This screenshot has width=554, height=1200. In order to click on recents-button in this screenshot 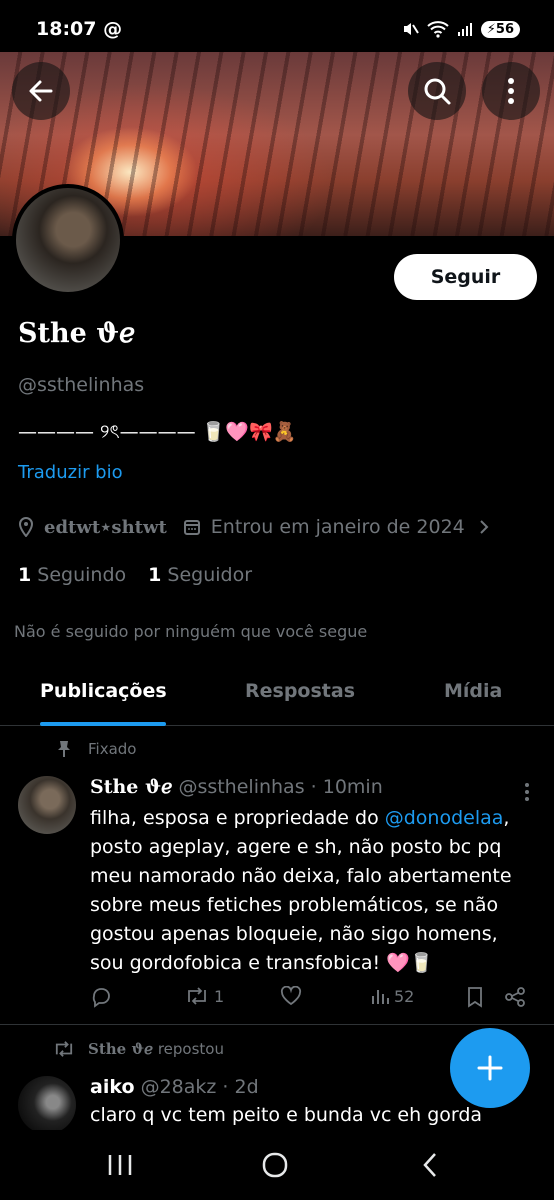, I will do `click(120, 1165)`.